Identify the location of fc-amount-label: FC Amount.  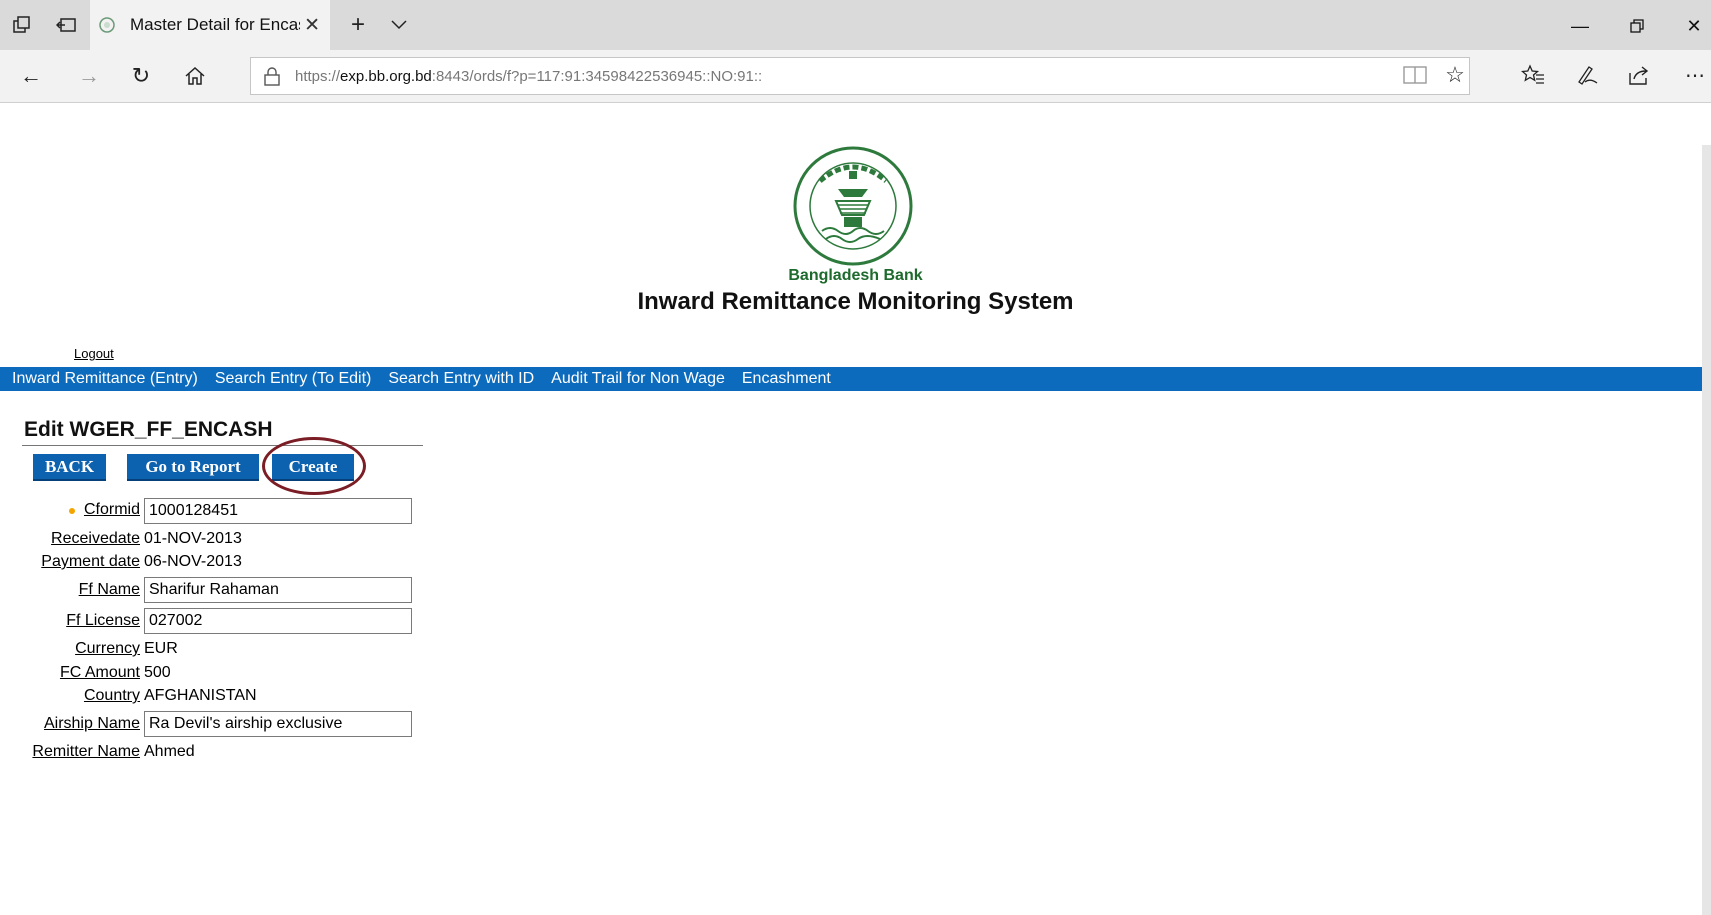
(99, 672).